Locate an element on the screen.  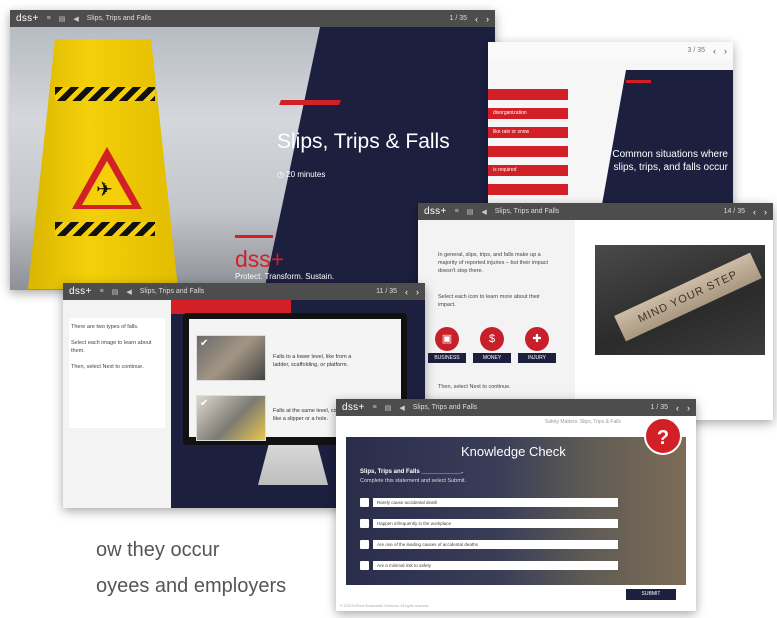
situation-item: disorganization is located at coordinates (528, 113).